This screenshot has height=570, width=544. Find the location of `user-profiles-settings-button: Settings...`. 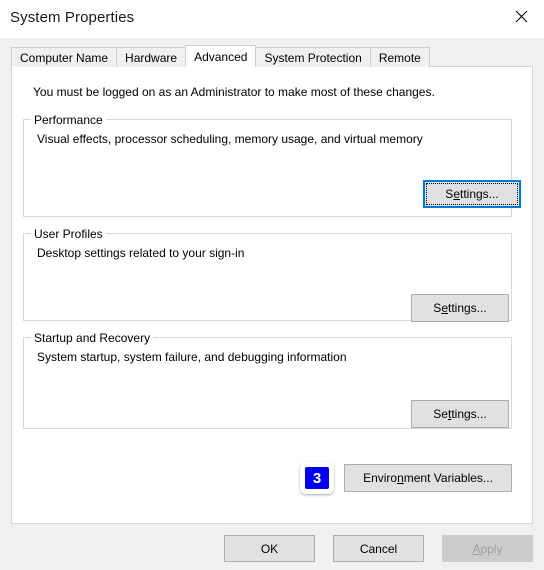

user-profiles-settings-button: Settings... is located at coordinates (460, 308).